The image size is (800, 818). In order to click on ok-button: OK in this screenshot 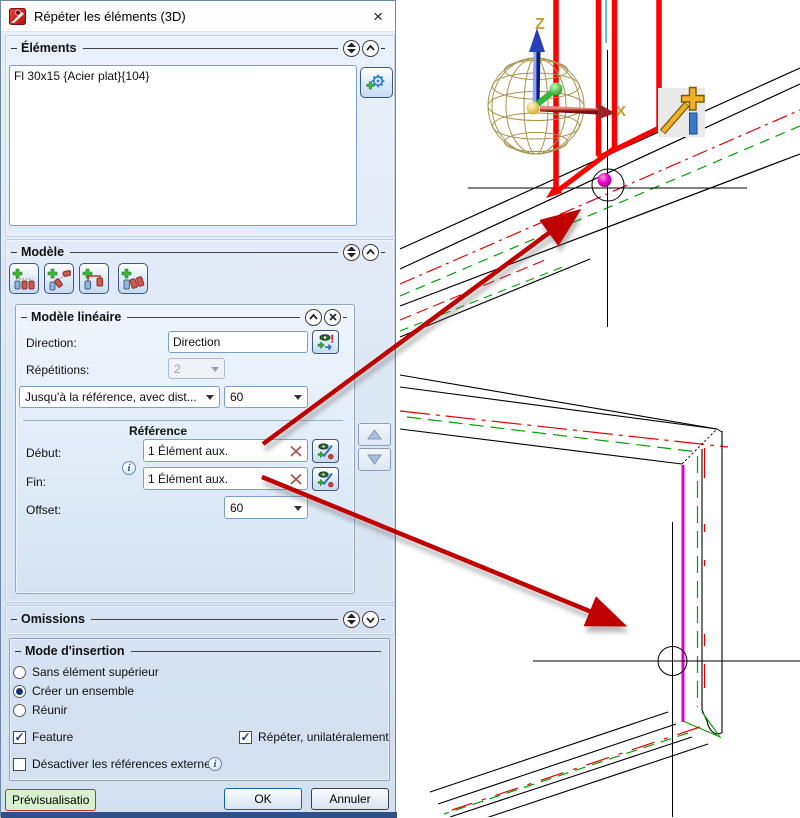, I will do `click(263, 799)`.